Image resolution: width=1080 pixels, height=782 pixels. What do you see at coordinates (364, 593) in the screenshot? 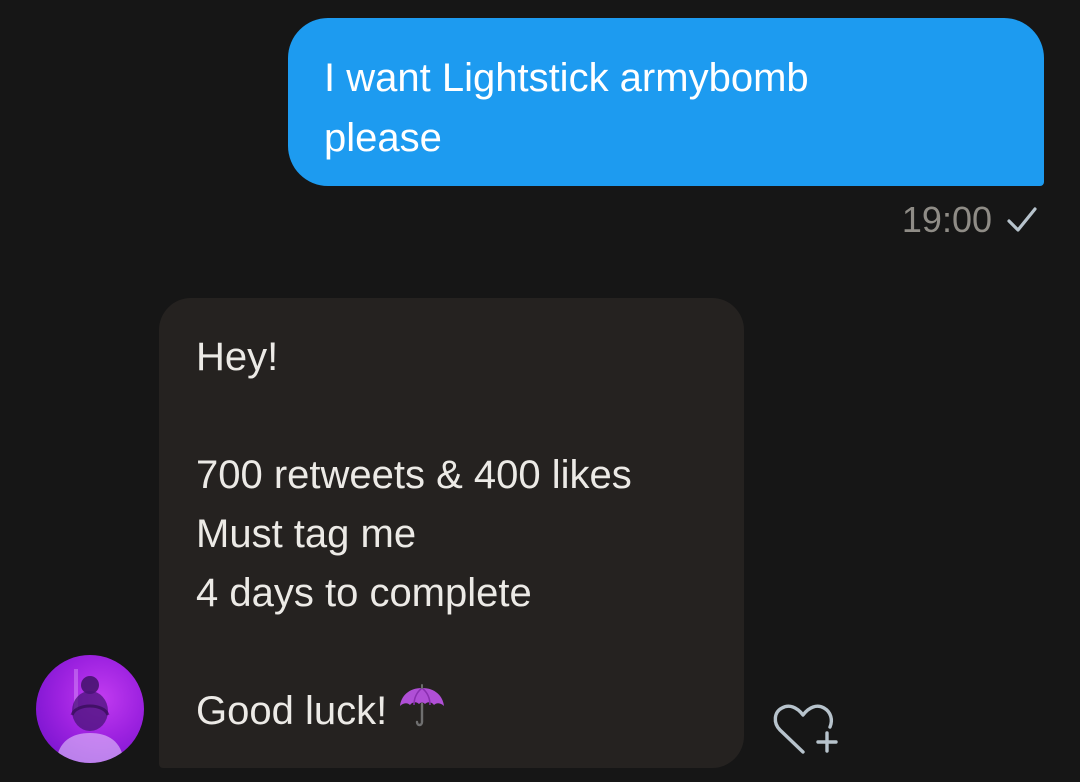
I see `incoming-message-line: 4 days to complete` at bounding box center [364, 593].